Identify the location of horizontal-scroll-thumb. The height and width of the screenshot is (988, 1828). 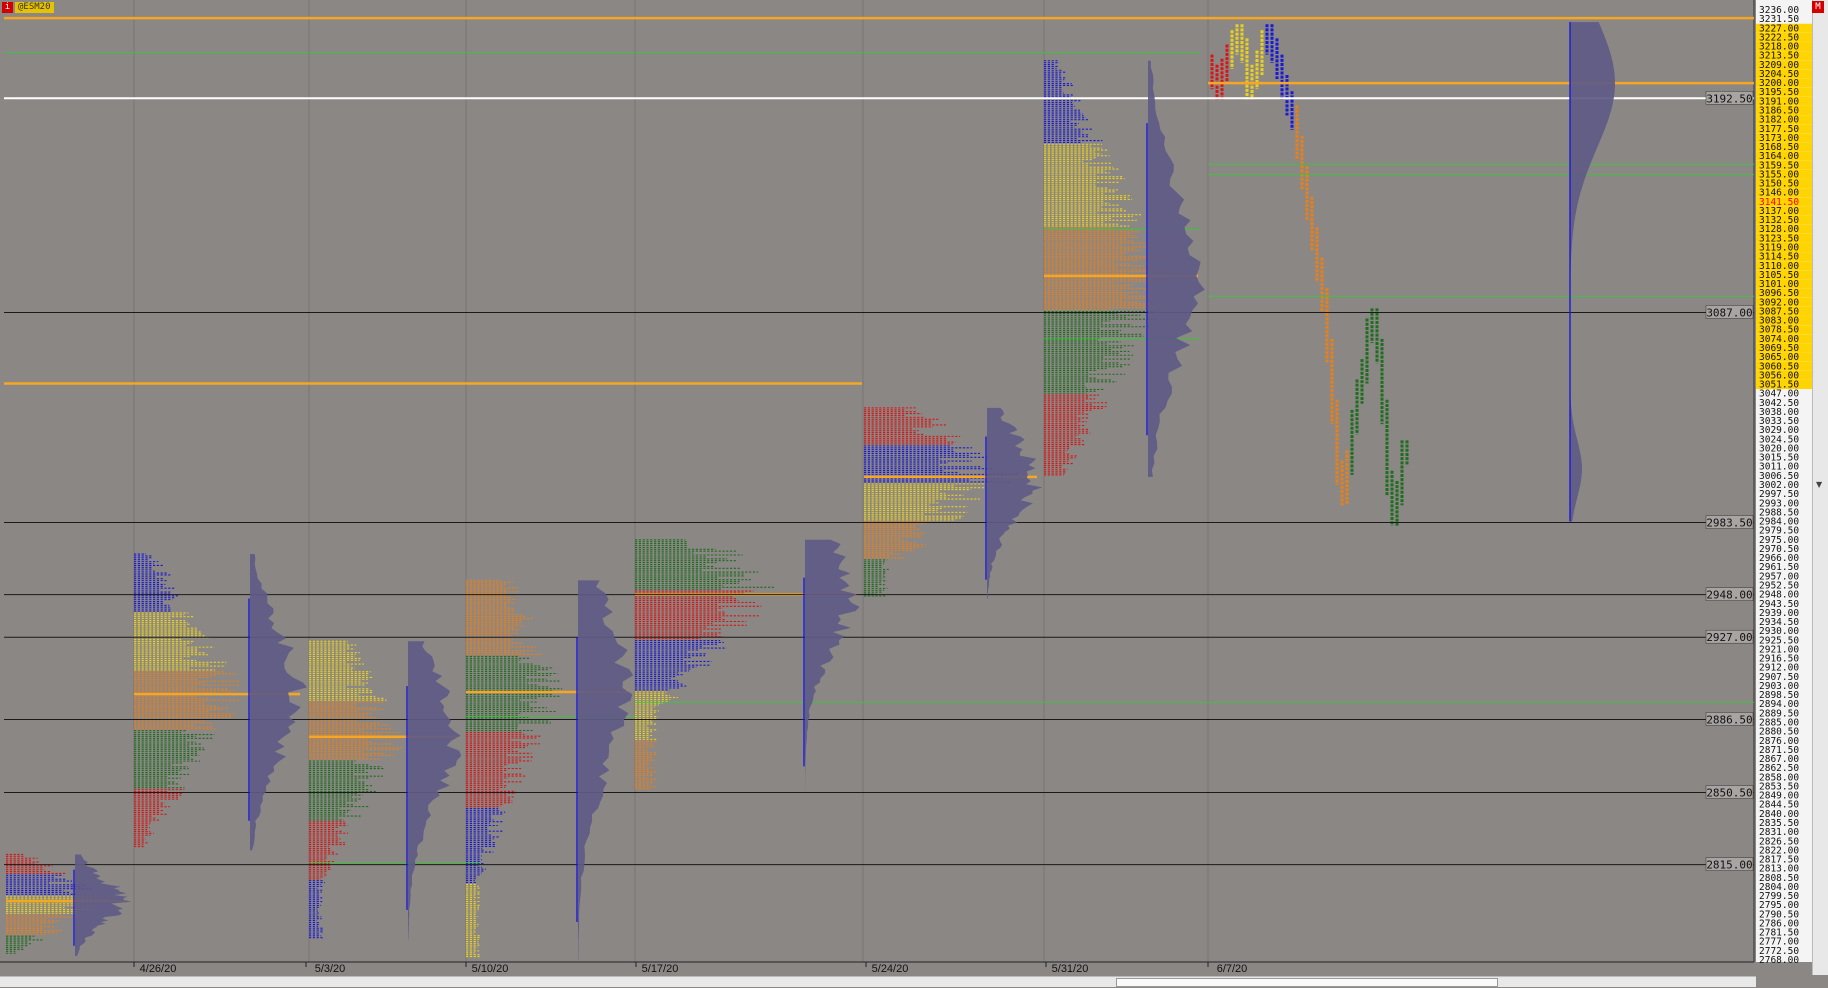
(1307, 982).